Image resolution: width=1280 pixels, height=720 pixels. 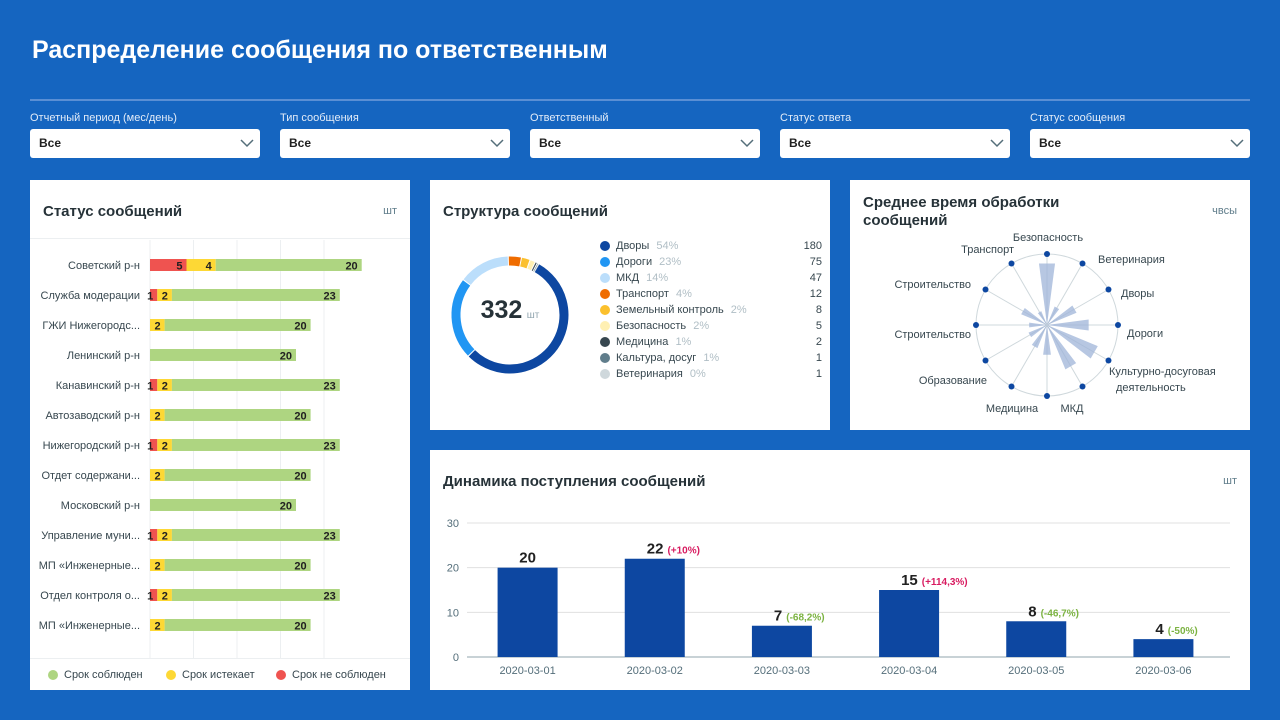 What do you see at coordinates (145, 143) in the screenshot?
I see `period-select: Все` at bounding box center [145, 143].